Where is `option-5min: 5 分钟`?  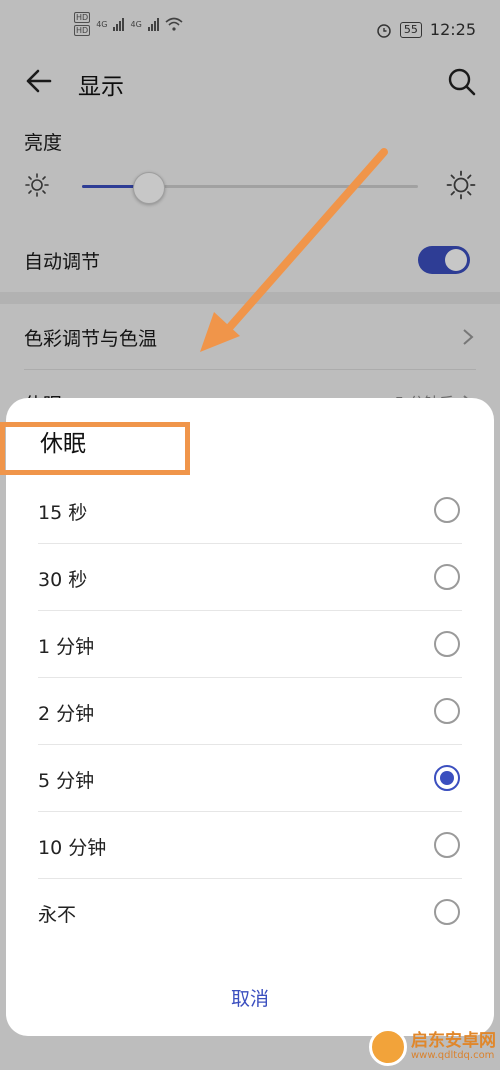 option-5min: 5 分钟 is located at coordinates (250, 778).